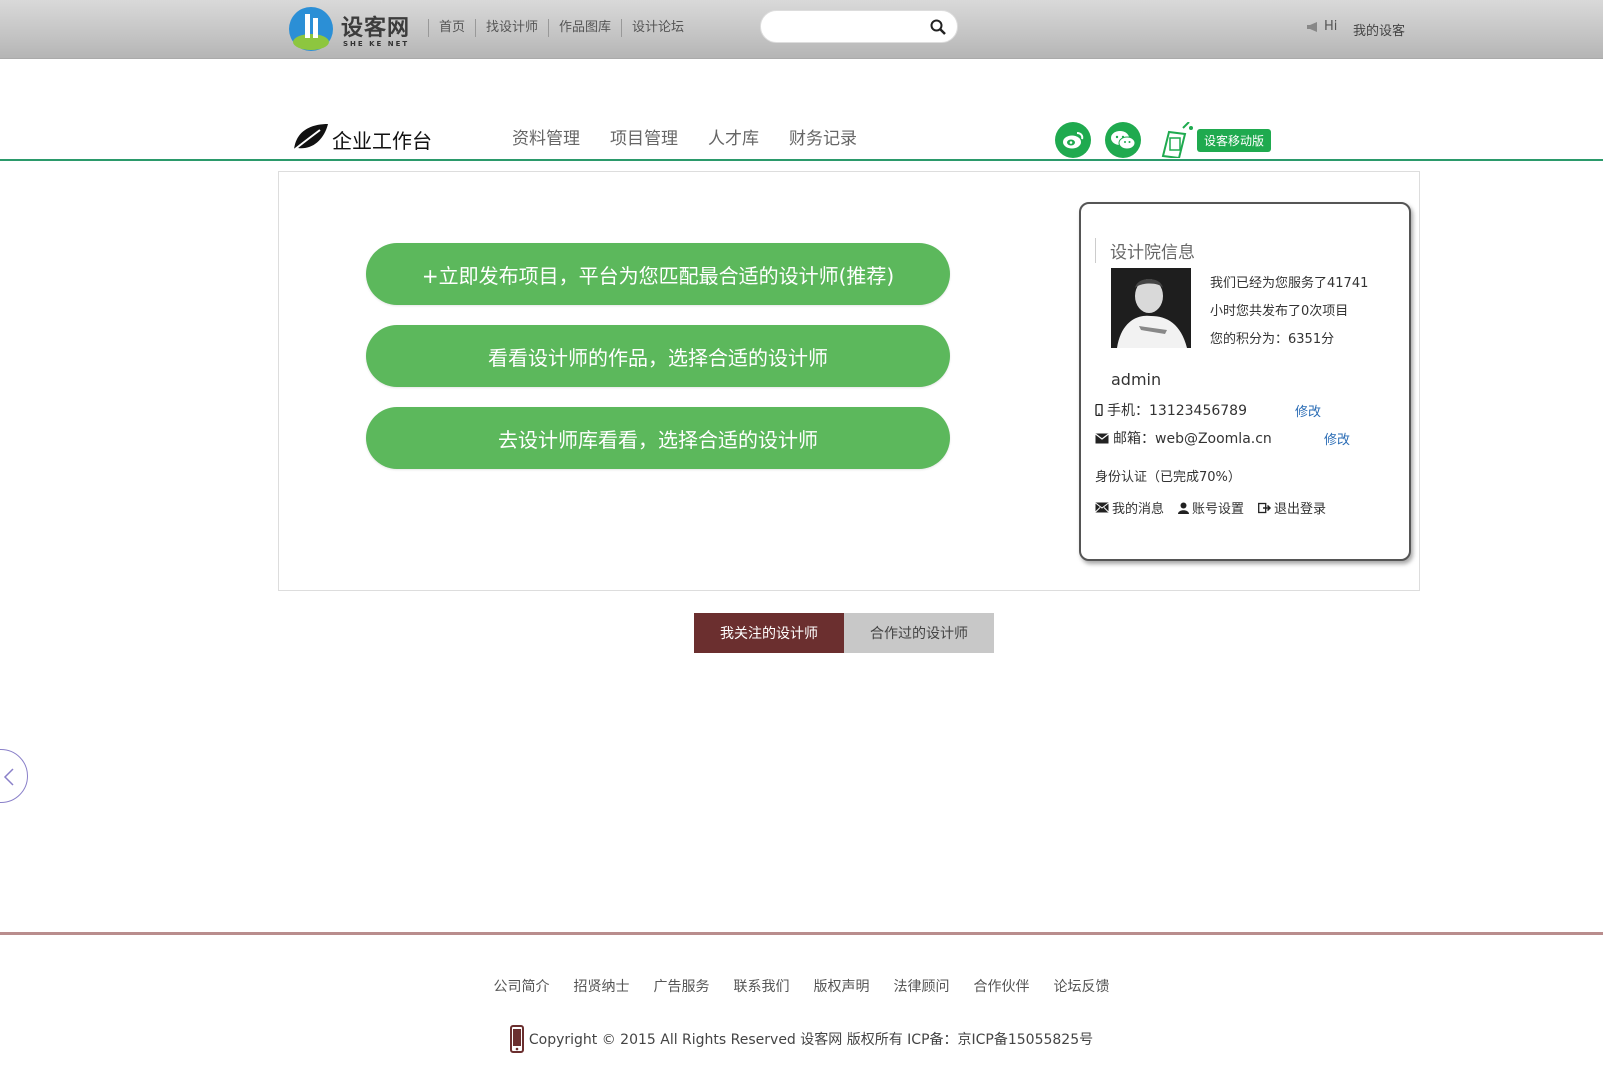 This screenshot has width=1603, height=1073. I want to click on logo-mark-icon, so click(311, 29).